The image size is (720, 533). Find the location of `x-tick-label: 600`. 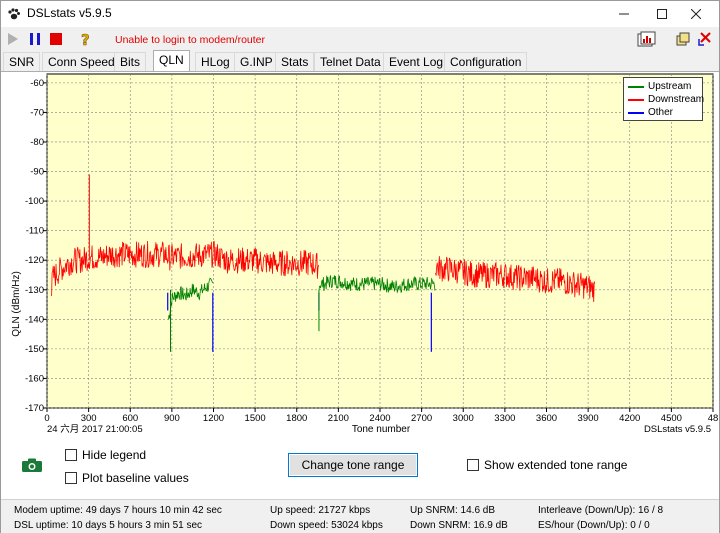

x-tick-label: 600 is located at coordinates (130, 418).